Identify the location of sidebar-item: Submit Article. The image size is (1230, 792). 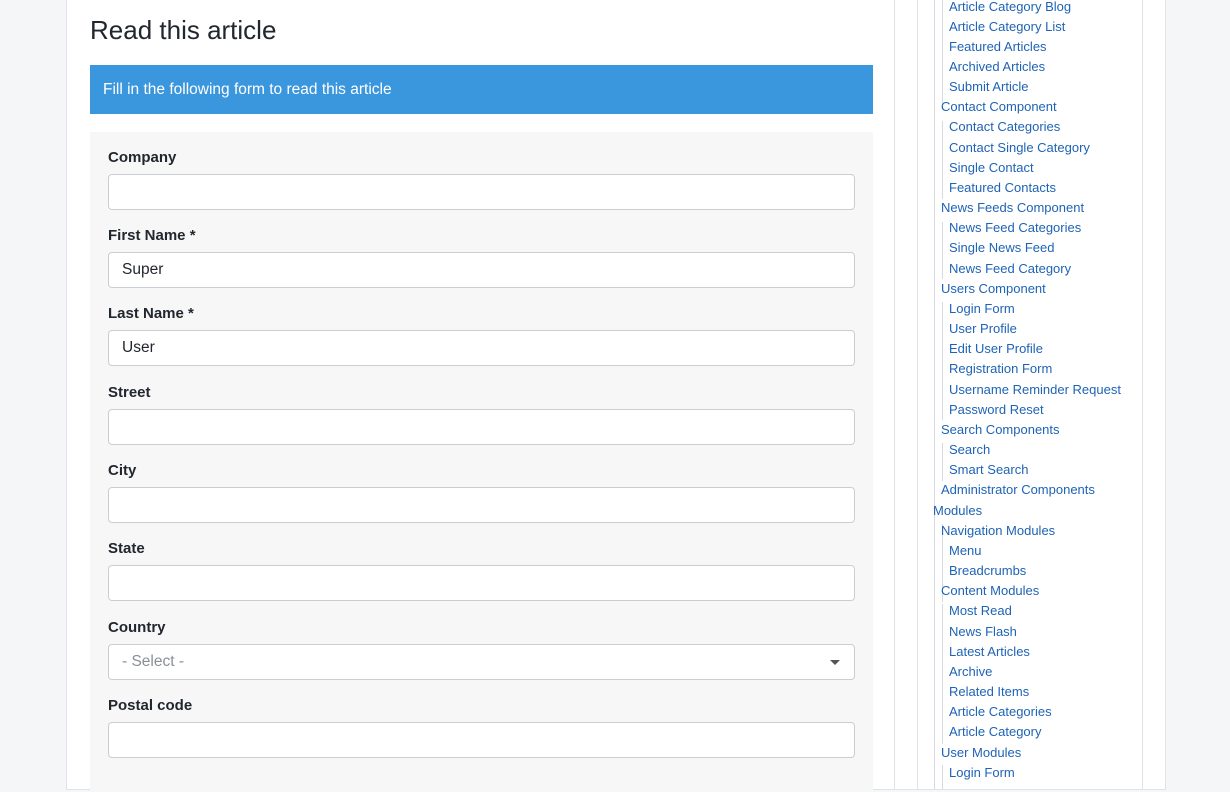
(988, 87).